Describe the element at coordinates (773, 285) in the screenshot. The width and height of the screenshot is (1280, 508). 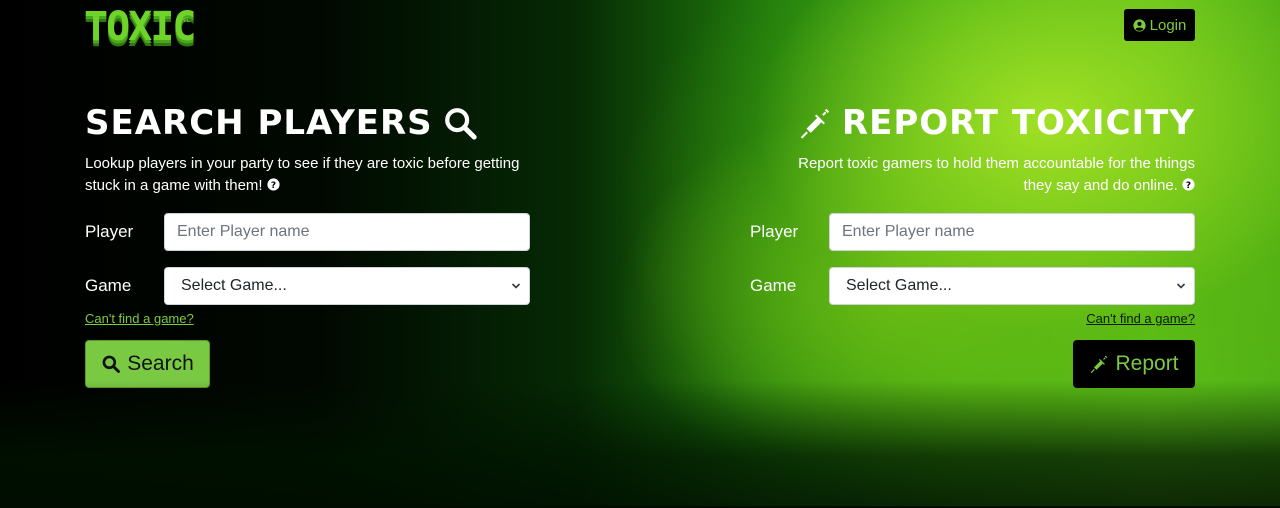
I see `report-game-label: Game` at that location.